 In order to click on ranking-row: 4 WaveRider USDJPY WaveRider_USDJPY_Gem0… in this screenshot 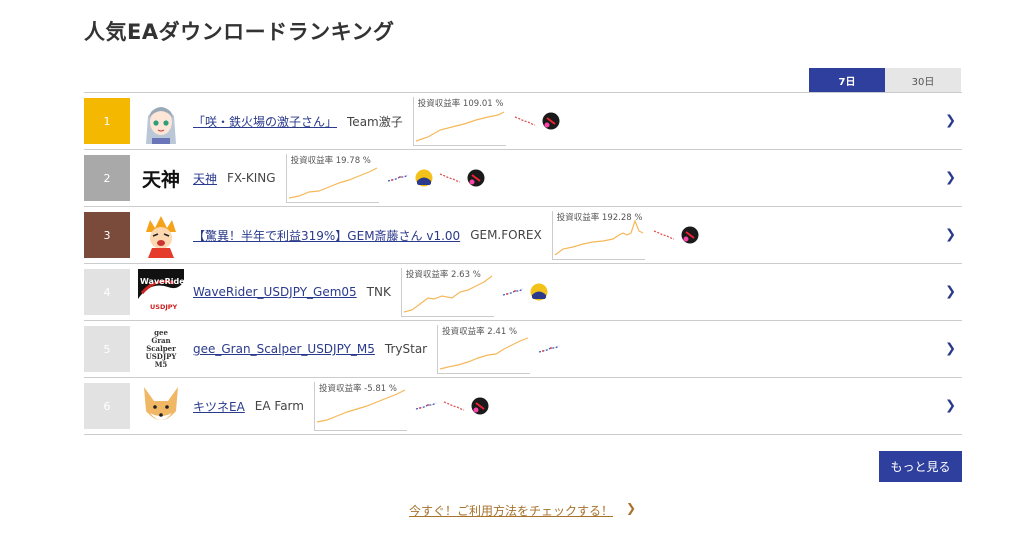, I will do `click(523, 292)`.